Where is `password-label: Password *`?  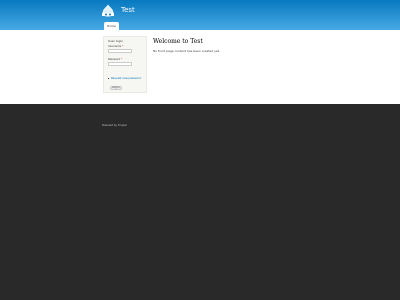
password-label: Password * is located at coordinates (115, 59).